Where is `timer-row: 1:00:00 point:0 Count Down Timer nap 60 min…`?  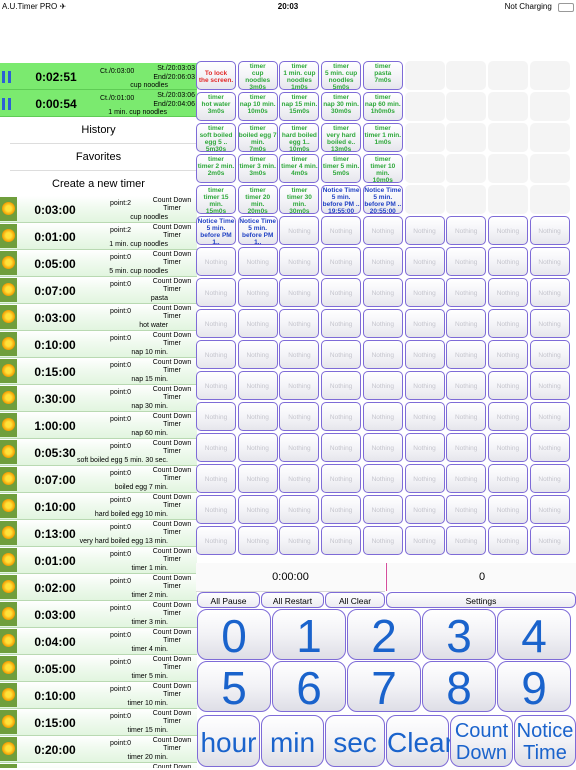
timer-row: 1:00:00 point:0 Count Down Timer nap 60 min… is located at coordinates (98, 425).